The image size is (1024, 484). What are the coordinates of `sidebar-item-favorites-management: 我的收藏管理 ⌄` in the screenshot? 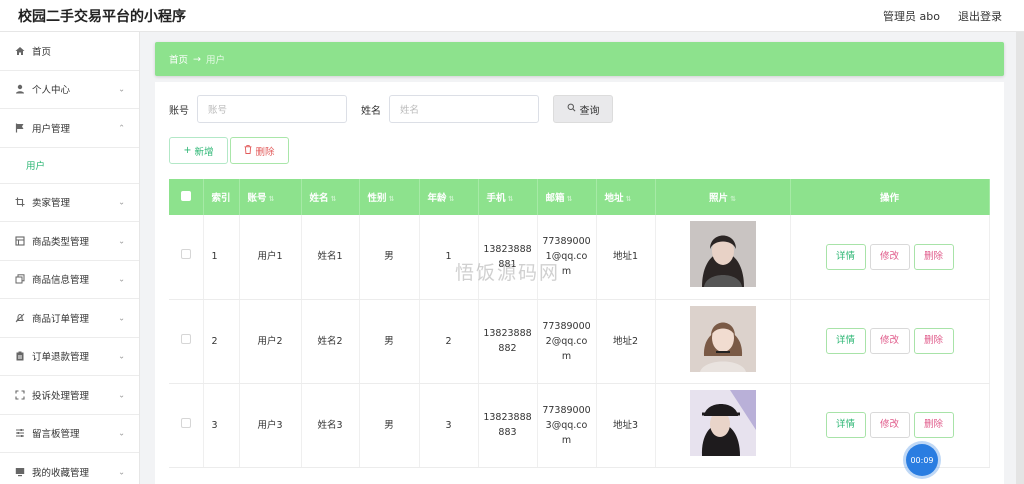 It's located at (69, 468).